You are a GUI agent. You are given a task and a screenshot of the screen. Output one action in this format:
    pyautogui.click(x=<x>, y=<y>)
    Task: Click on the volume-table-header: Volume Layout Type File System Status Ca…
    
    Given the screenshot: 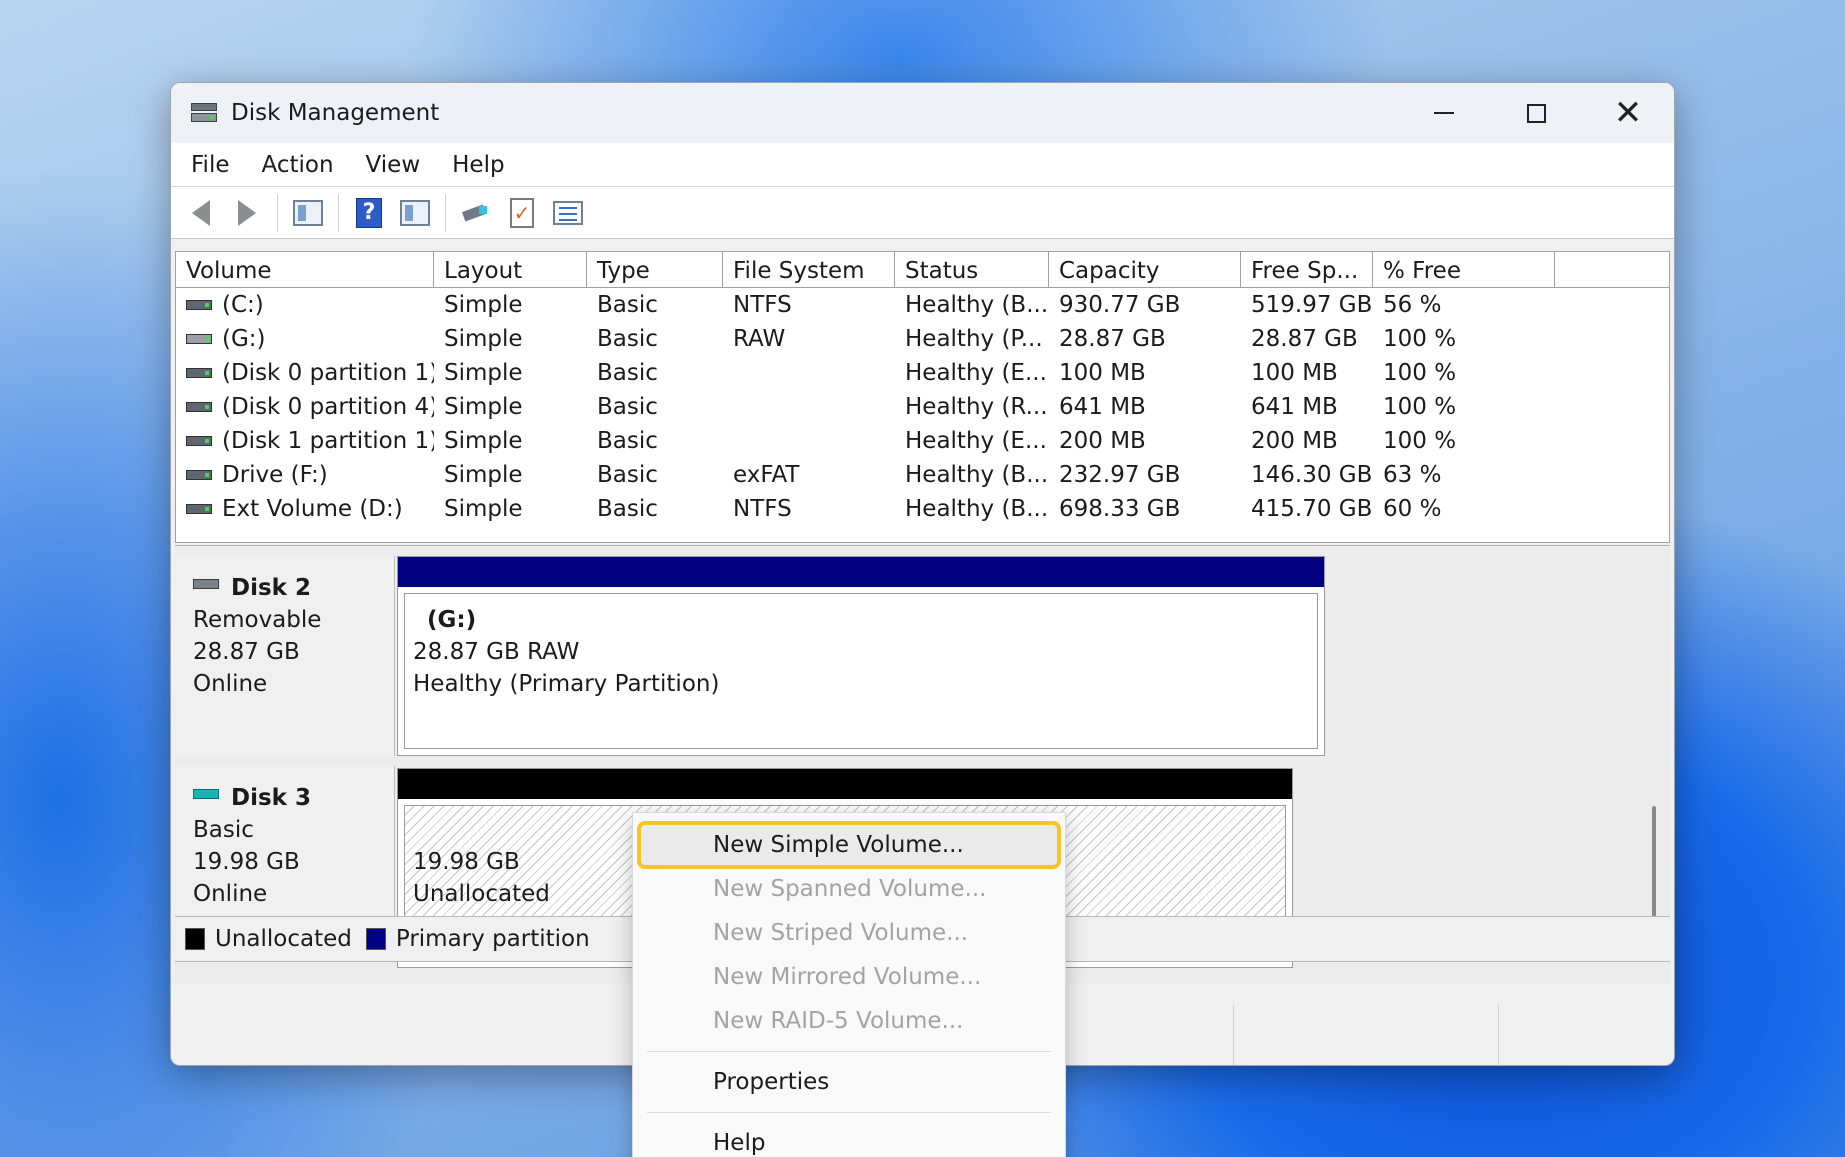 What is the action you would take?
    pyautogui.click(x=922, y=270)
    